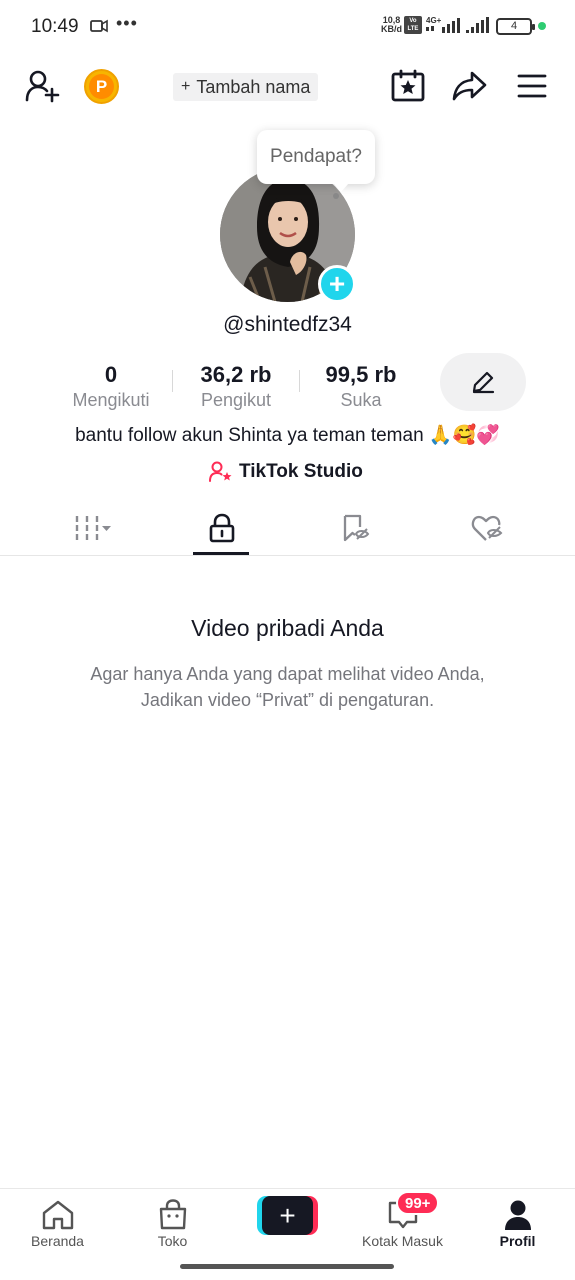 The height and width of the screenshot is (1280, 575). I want to click on followers-label: Pengikut, so click(236, 400).